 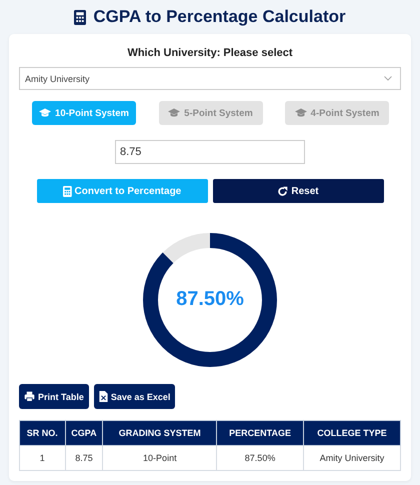 What do you see at coordinates (260, 458) in the screenshot?
I see `table-cell: 87.50%` at bounding box center [260, 458].